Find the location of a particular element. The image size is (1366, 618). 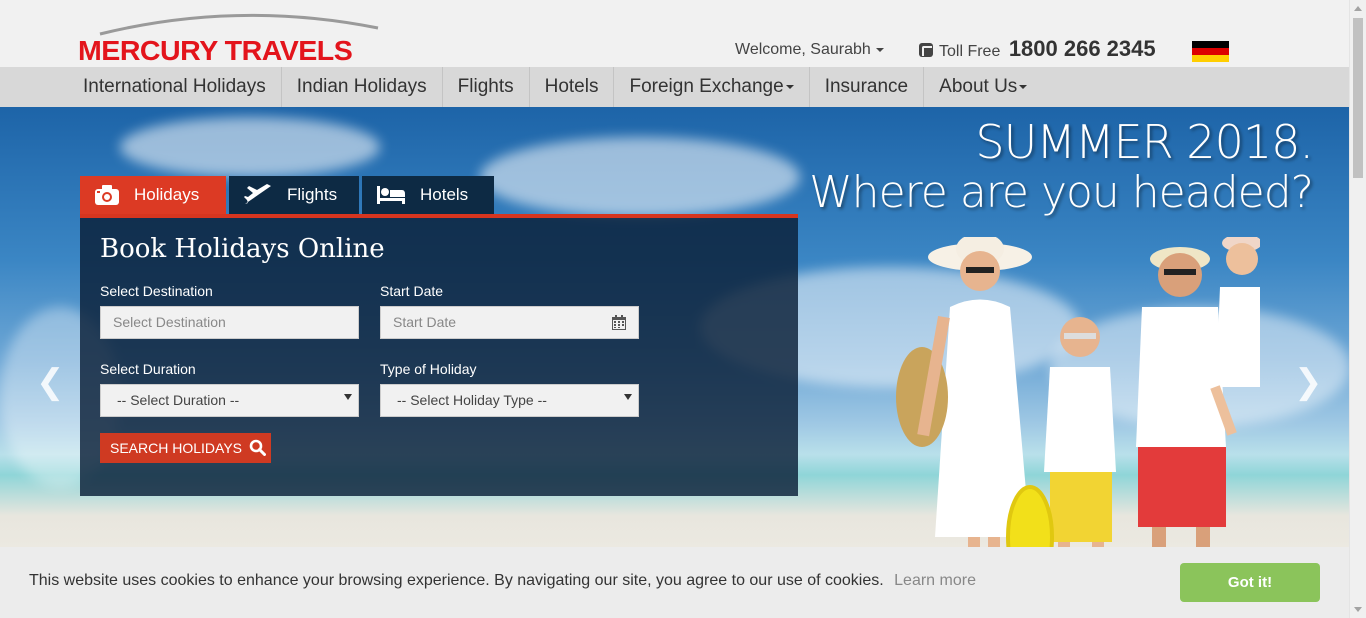

user-menu: Welcome, Saurabh is located at coordinates (809, 50).